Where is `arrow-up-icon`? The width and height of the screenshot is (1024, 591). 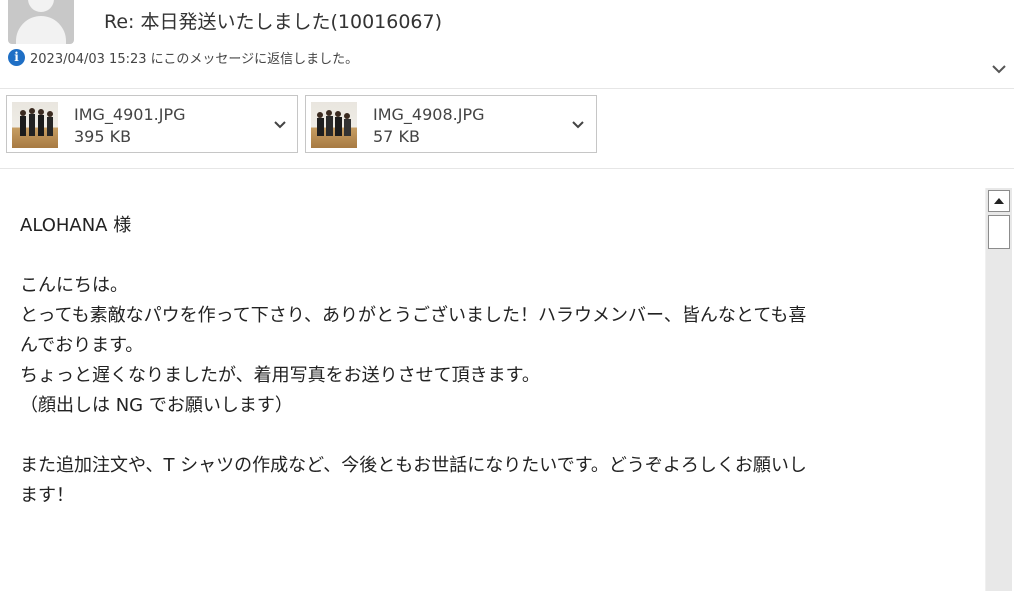 arrow-up-icon is located at coordinates (999, 201).